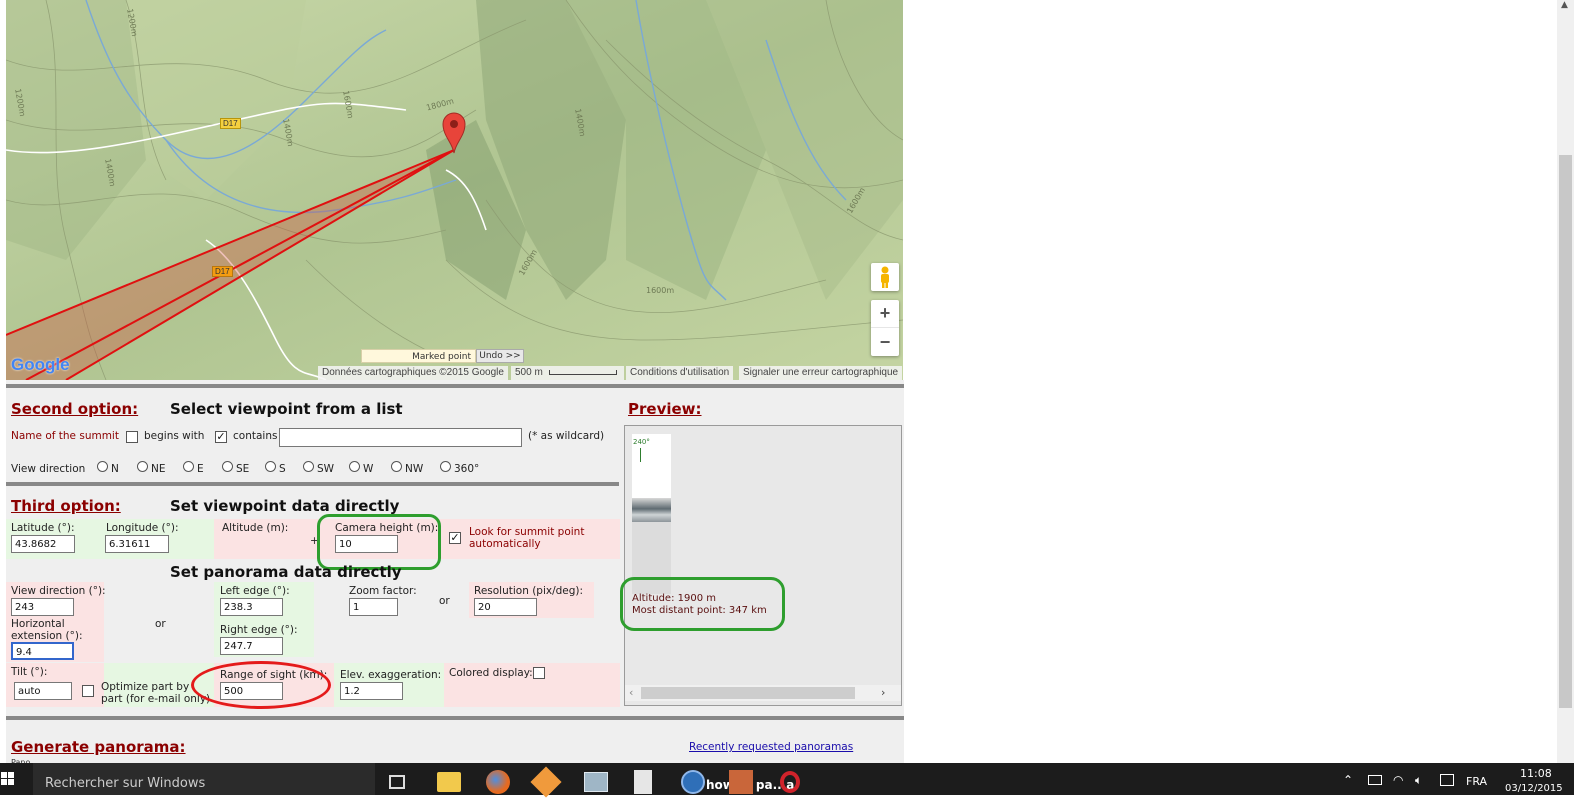 The image size is (1574, 798). What do you see at coordinates (400, 437) in the screenshot?
I see `summit-search-input` at bounding box center [400, 437].